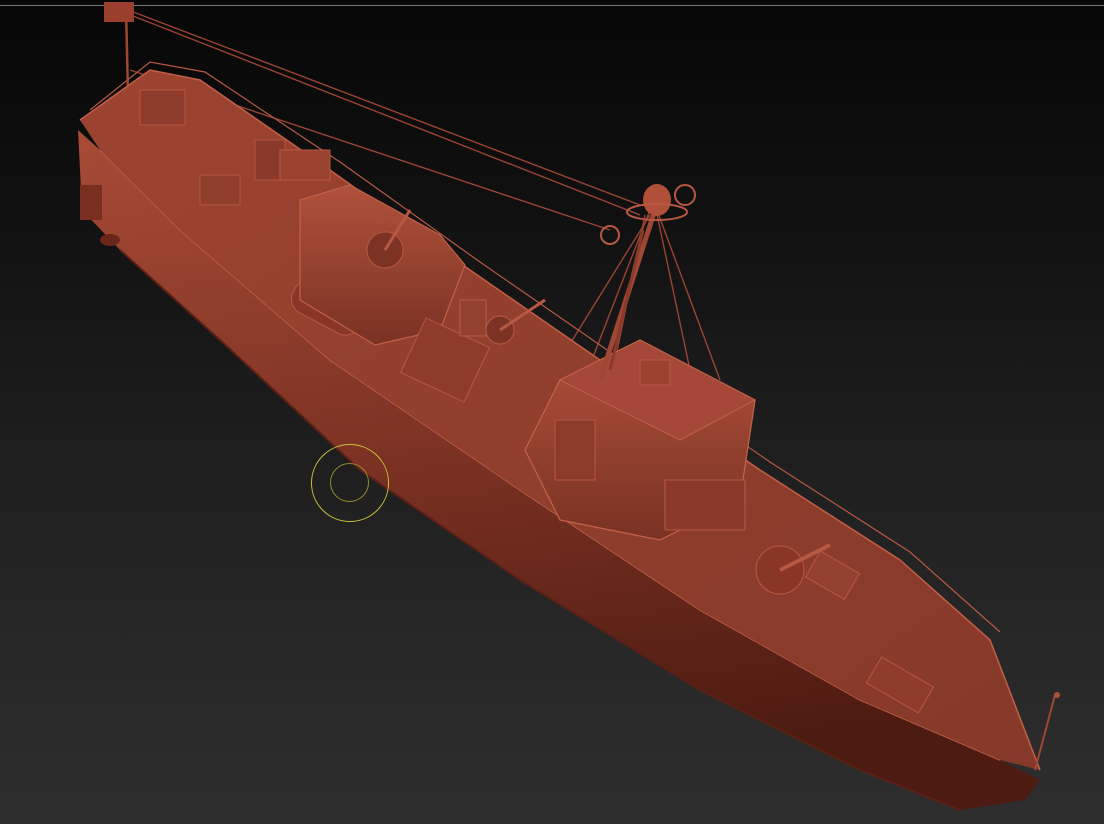  I want to click on brush-cursor, so click(350, 483).